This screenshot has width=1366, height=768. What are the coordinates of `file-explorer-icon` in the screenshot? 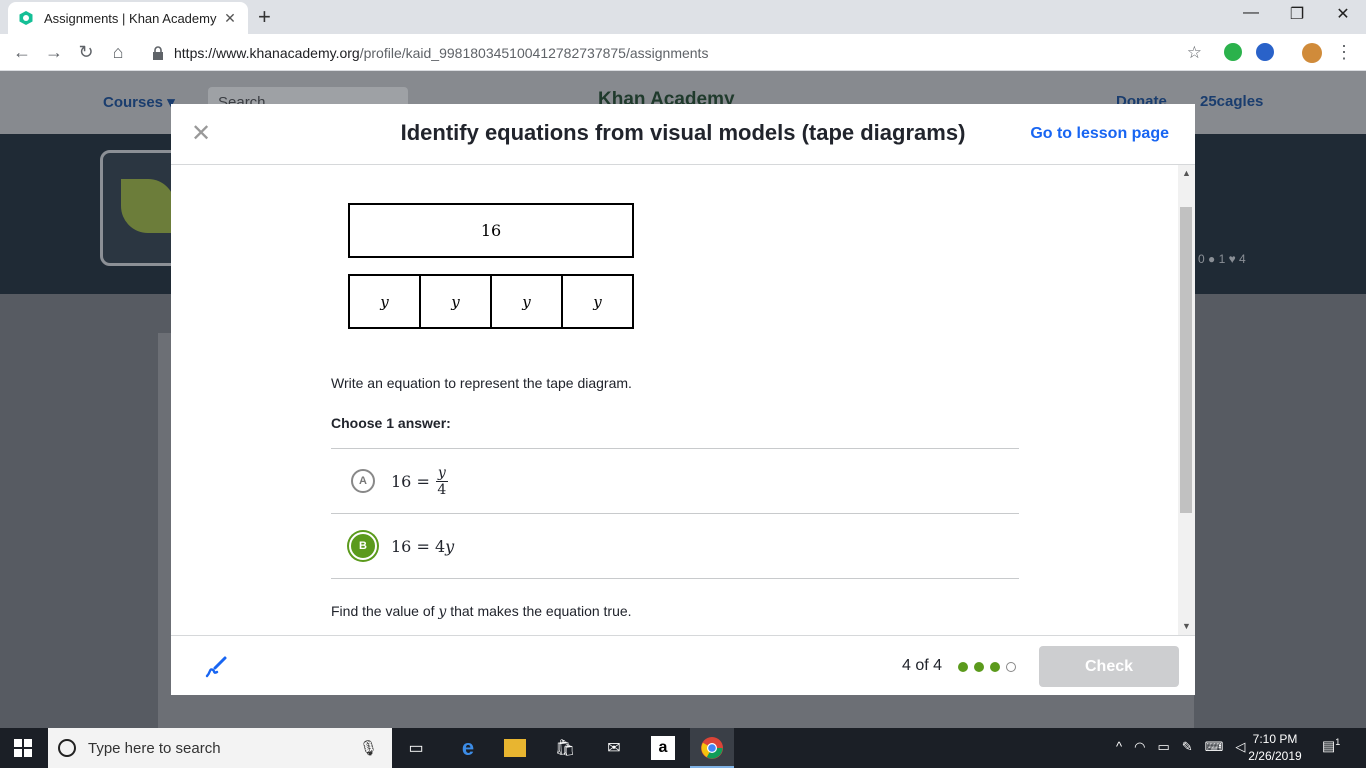 It's located at (515, 748).